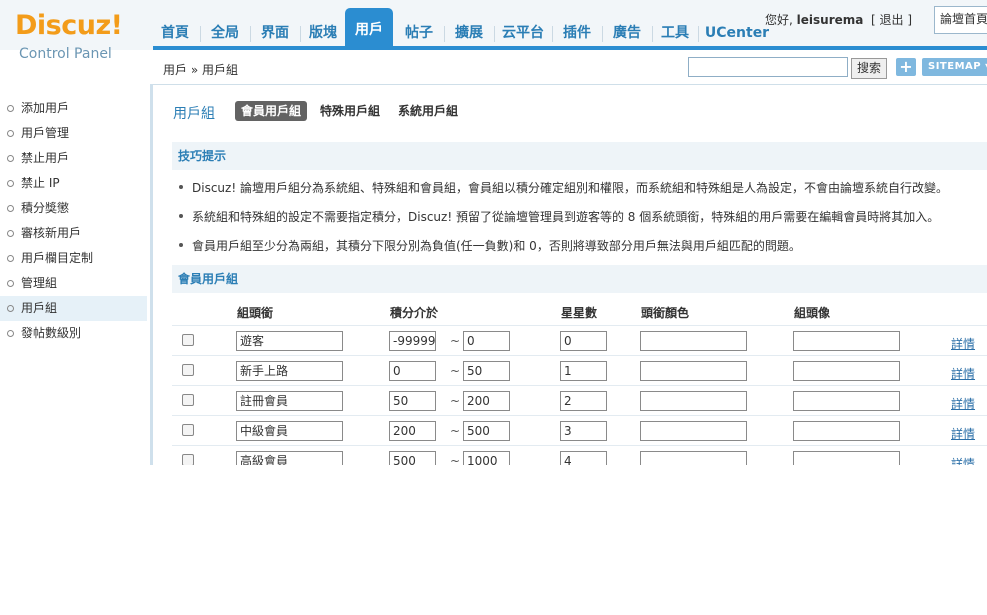 This screenshot has width=987, height=615. What do you see at coordinates (289, 431) in the screenshot?
I see `group-title-input: 中級會員` at bounding box center [289, 431].